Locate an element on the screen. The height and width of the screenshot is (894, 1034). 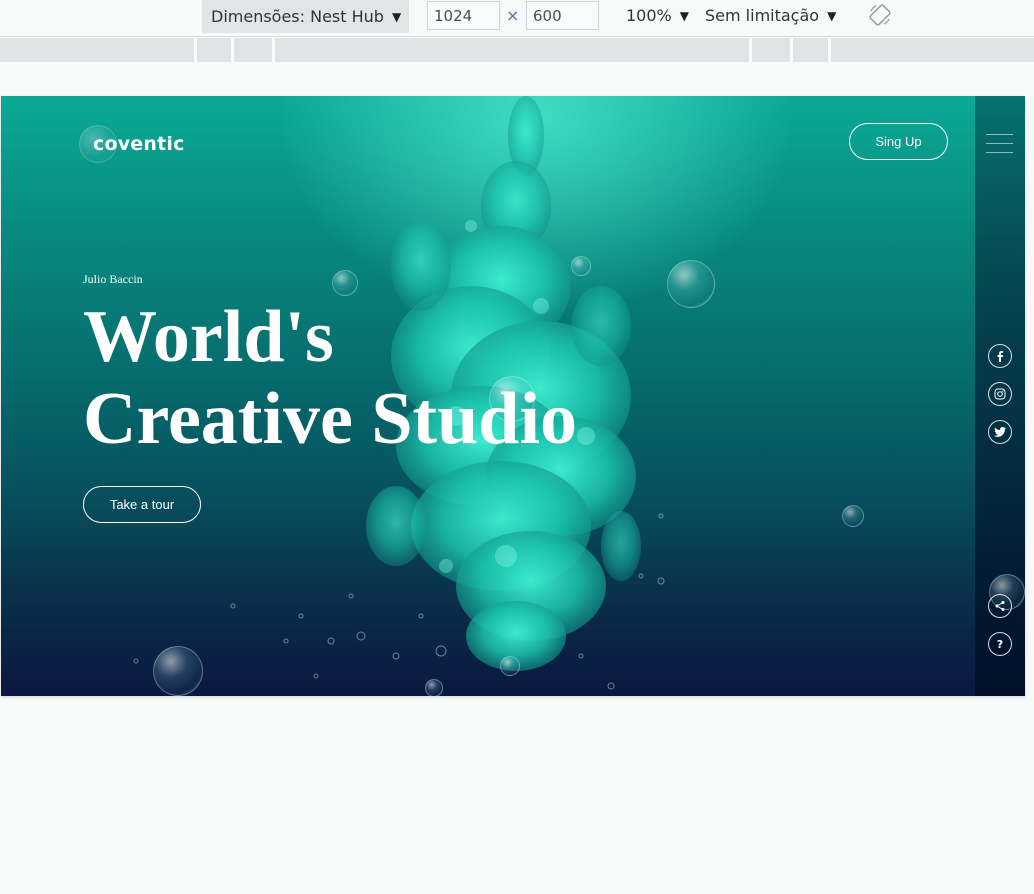
help-glyph: ? is located at coordinates (1000, 644).